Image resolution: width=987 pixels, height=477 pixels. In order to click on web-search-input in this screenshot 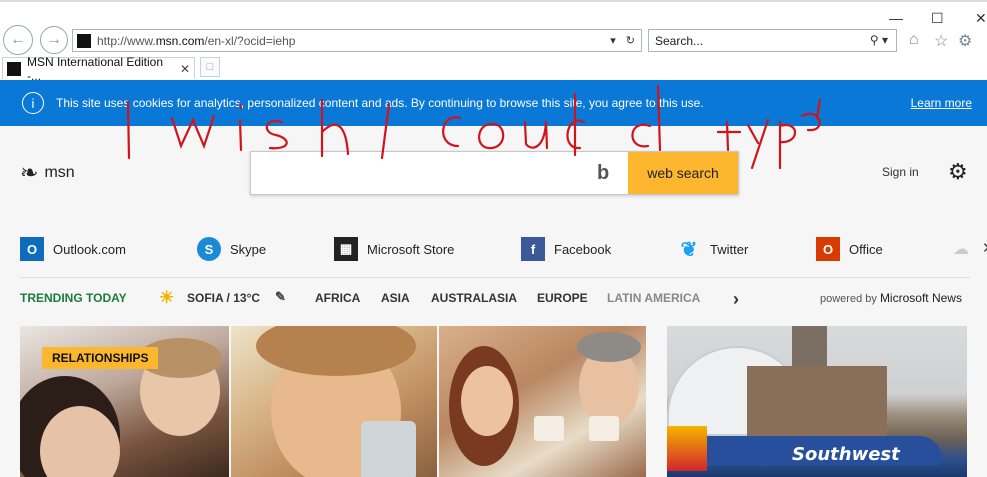, I will do `click(424, 173)`.